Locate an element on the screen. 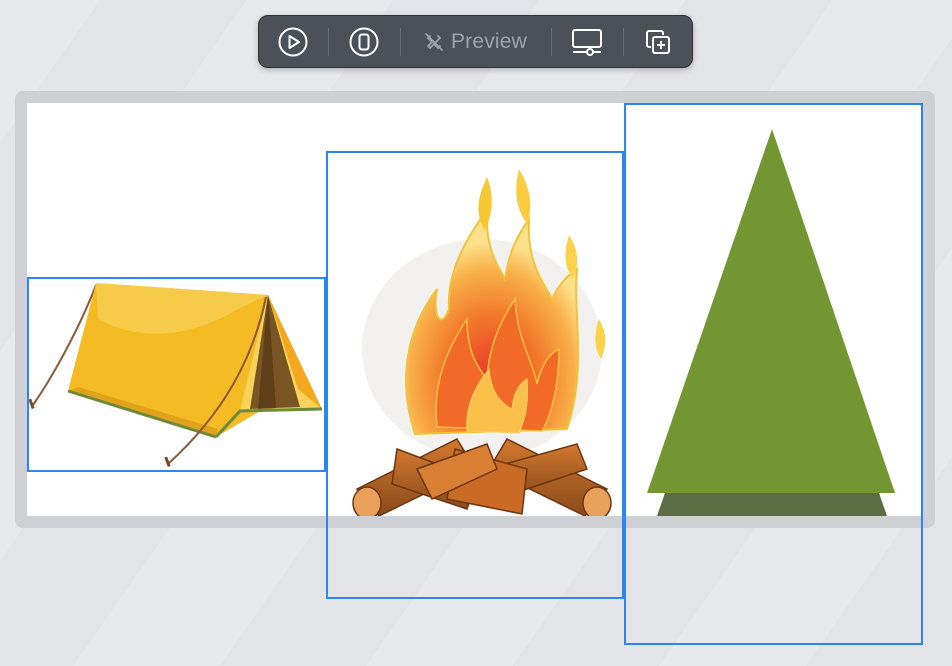  play-circle-icon is located at coordinates (293, 41).